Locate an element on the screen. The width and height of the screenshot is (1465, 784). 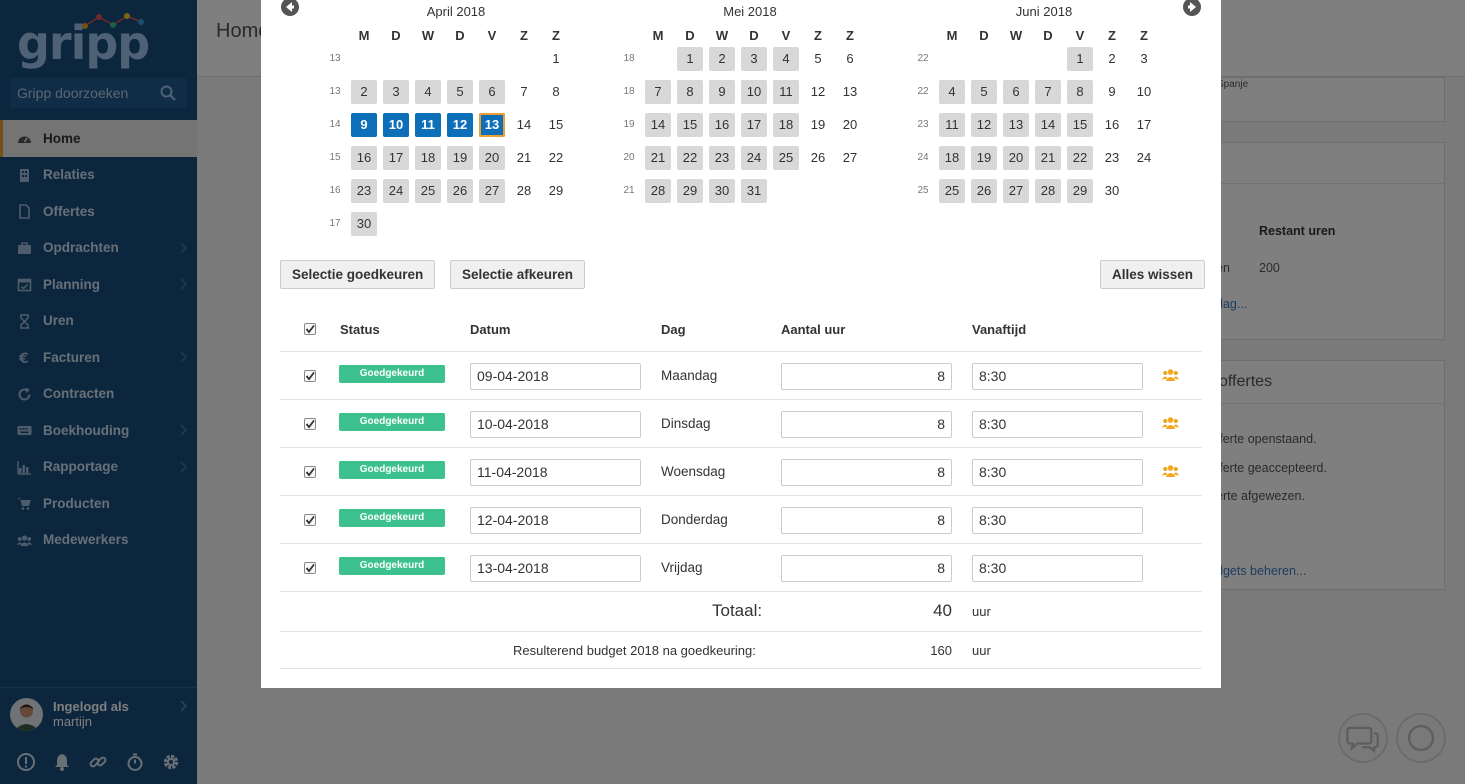
date-input: 11-04-2018 is located at coordinates (555, 472).